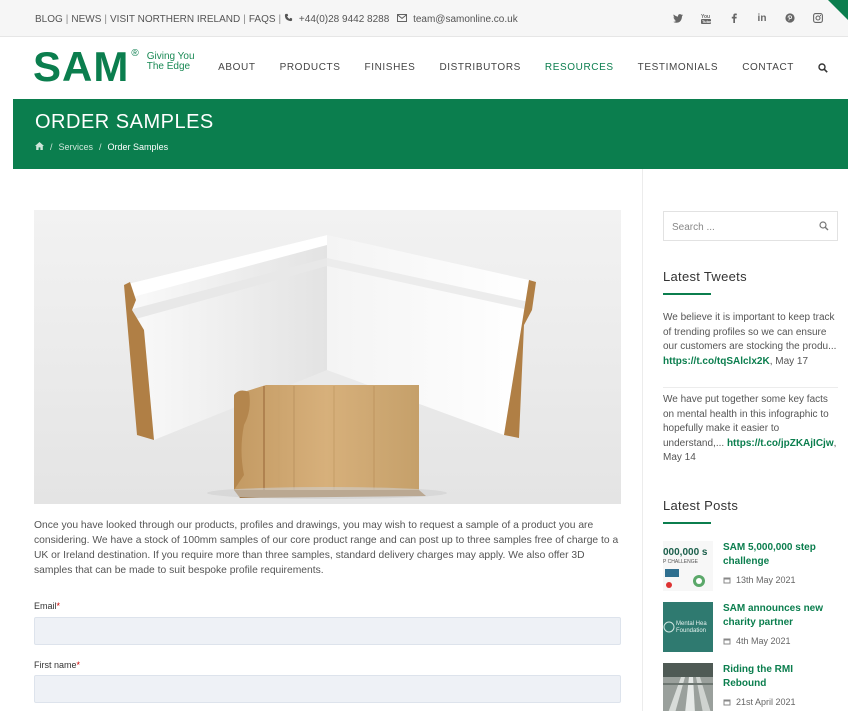  I want to click on email-contact: team@samonline.co.uk, so click(457, 19).